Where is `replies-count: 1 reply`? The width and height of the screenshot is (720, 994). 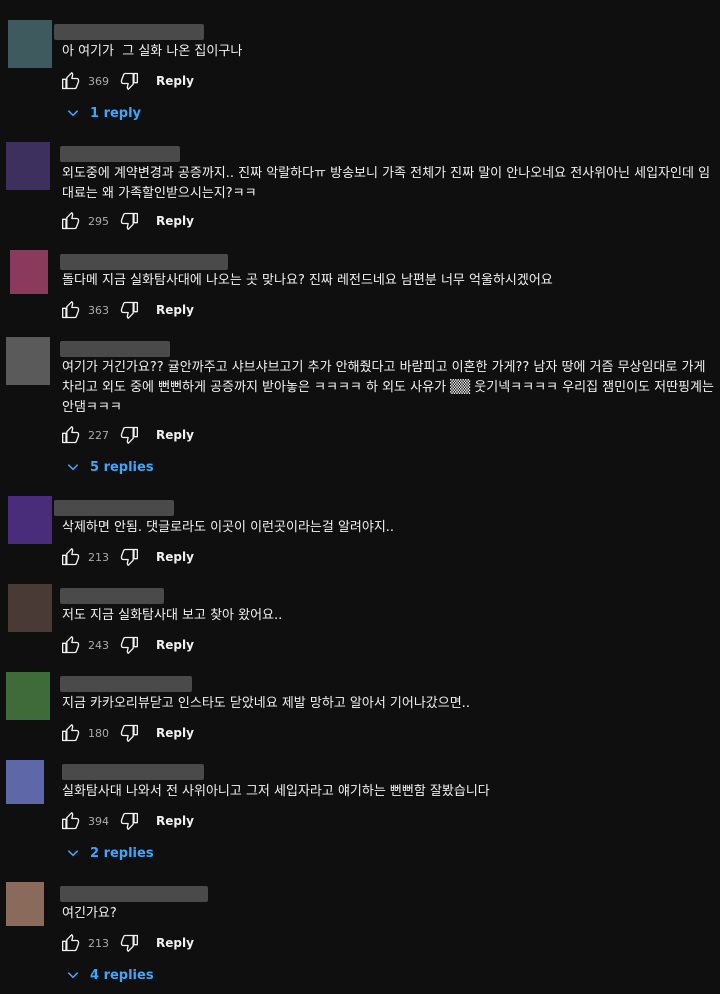
replies-count: 1 reply is located at coordinates (116, 113).